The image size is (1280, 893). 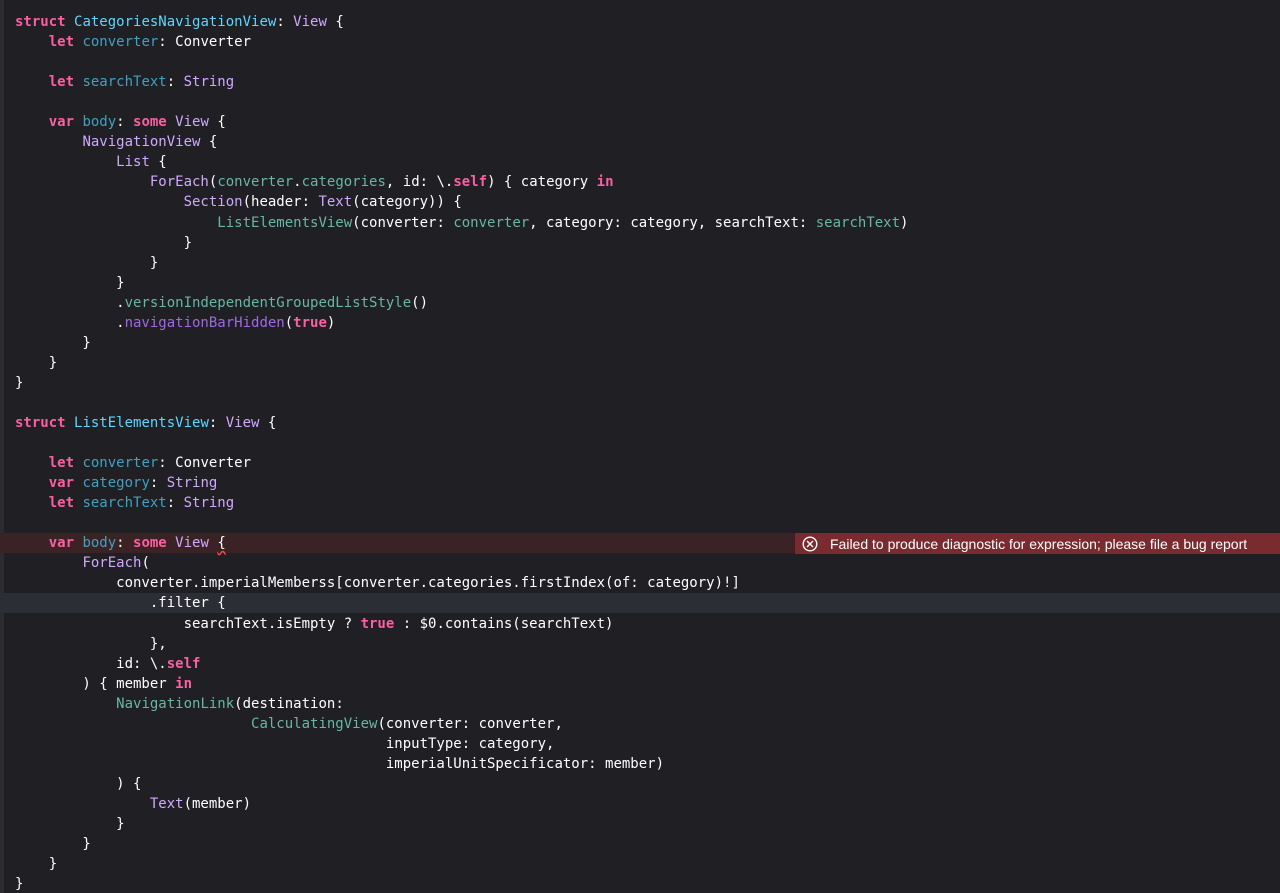 What do you see at coordinates (124, 503) in the screenshot?
I see `code-token: searchText` at bounding box center [124, 503].